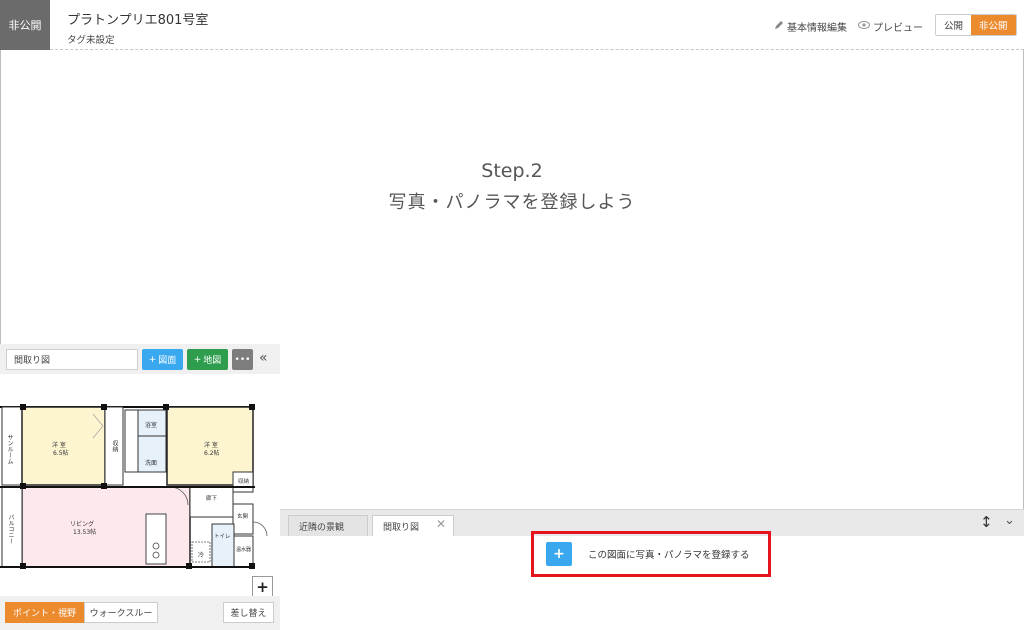  I want to click on step-subtitle: 写真・パノラマを登録しよう, so click(512, 202).